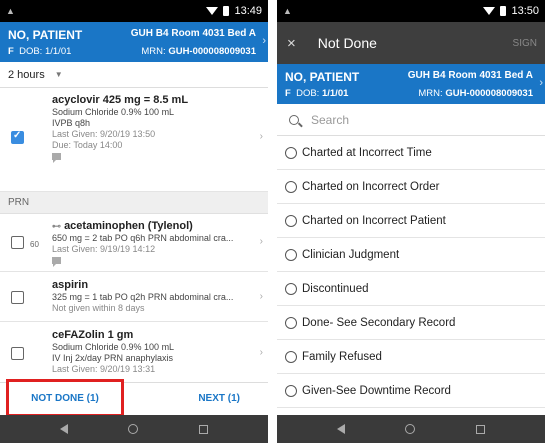 The image size is (545, 443). Describe the element at coordinates (411, 391) in the screenshot. I see `reason-option: Given-See Downtime Record` at that location.